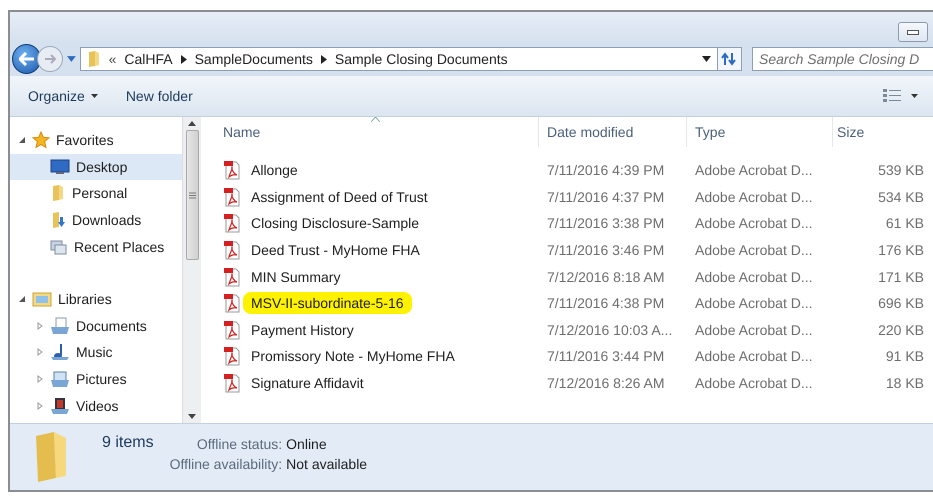 The image size is (933, 499). What do you see at coordinates (613, 132) in the screenshot?
I see `column-header: Date modified` at bounding box center [613, 132].